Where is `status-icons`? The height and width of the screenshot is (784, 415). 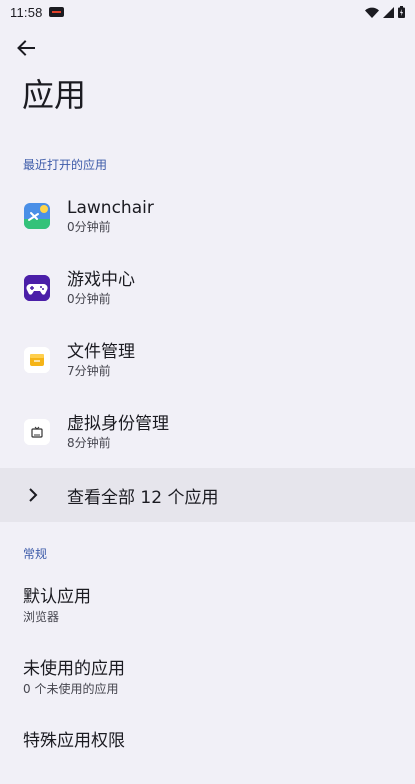 status-icons is located at coordinates (385, 12).